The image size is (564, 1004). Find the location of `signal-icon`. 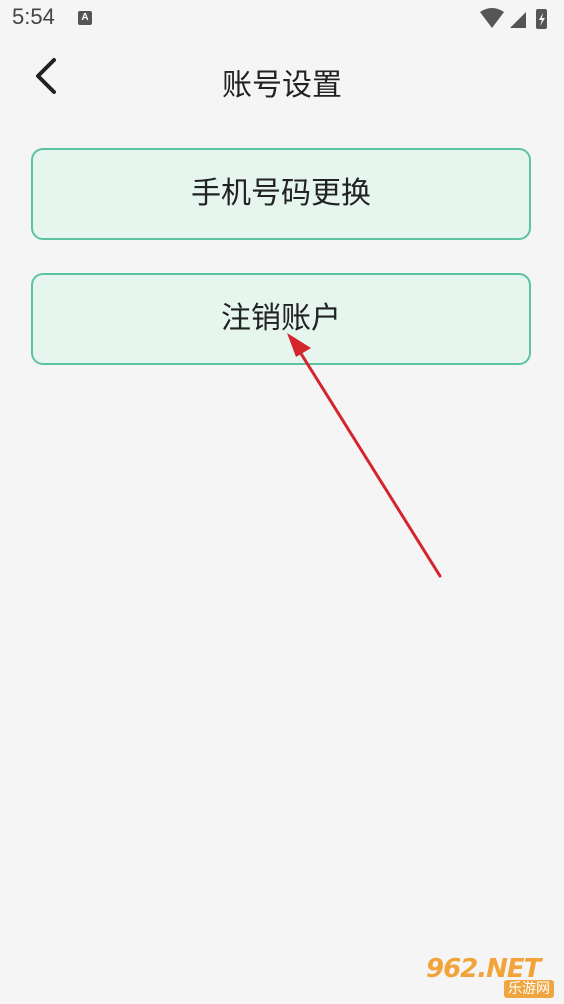

signal-icon is located at coordinates (518, 20).